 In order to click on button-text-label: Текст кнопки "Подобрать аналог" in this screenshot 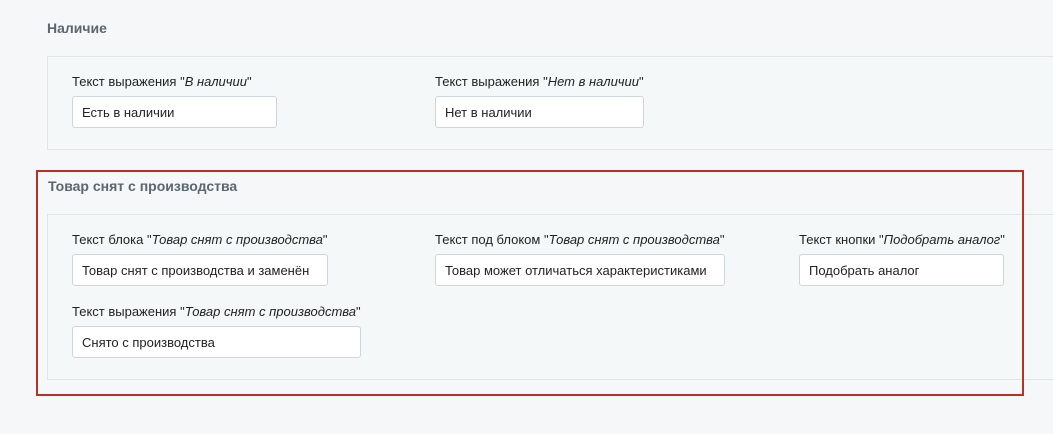, I will do `click(902, 239)`.